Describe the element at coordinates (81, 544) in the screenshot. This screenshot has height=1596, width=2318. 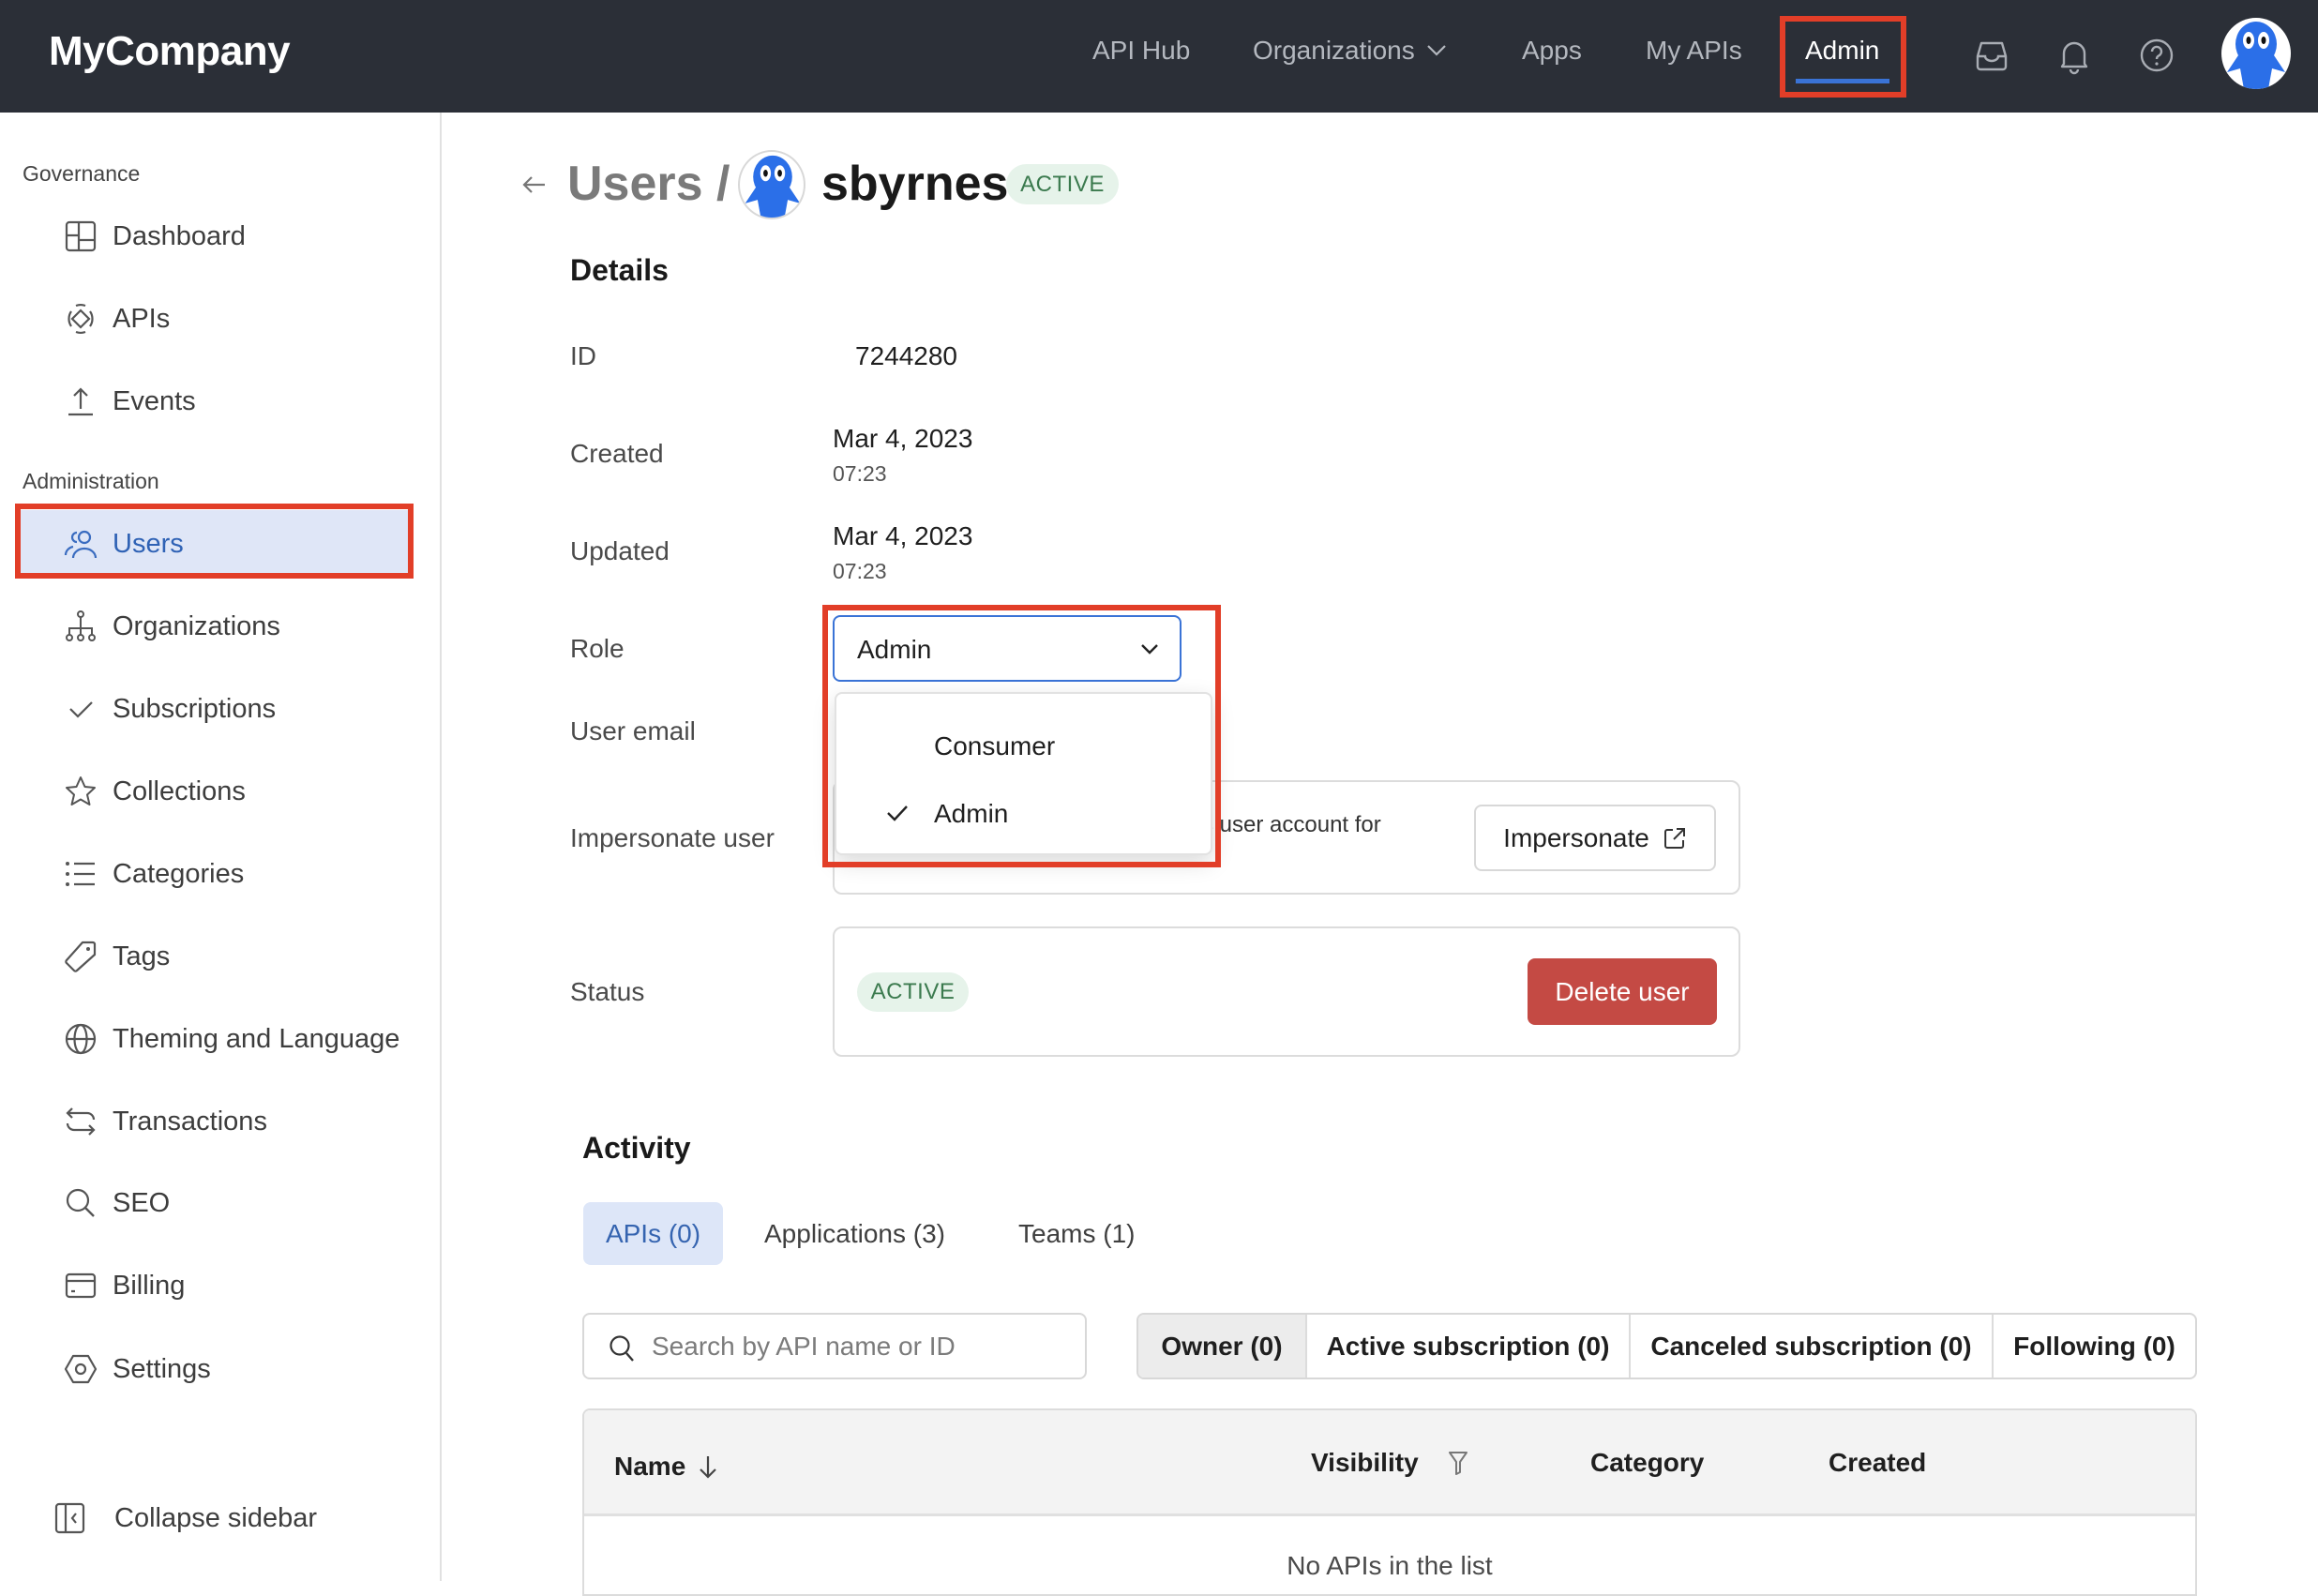
I see `users-icon` at that location.